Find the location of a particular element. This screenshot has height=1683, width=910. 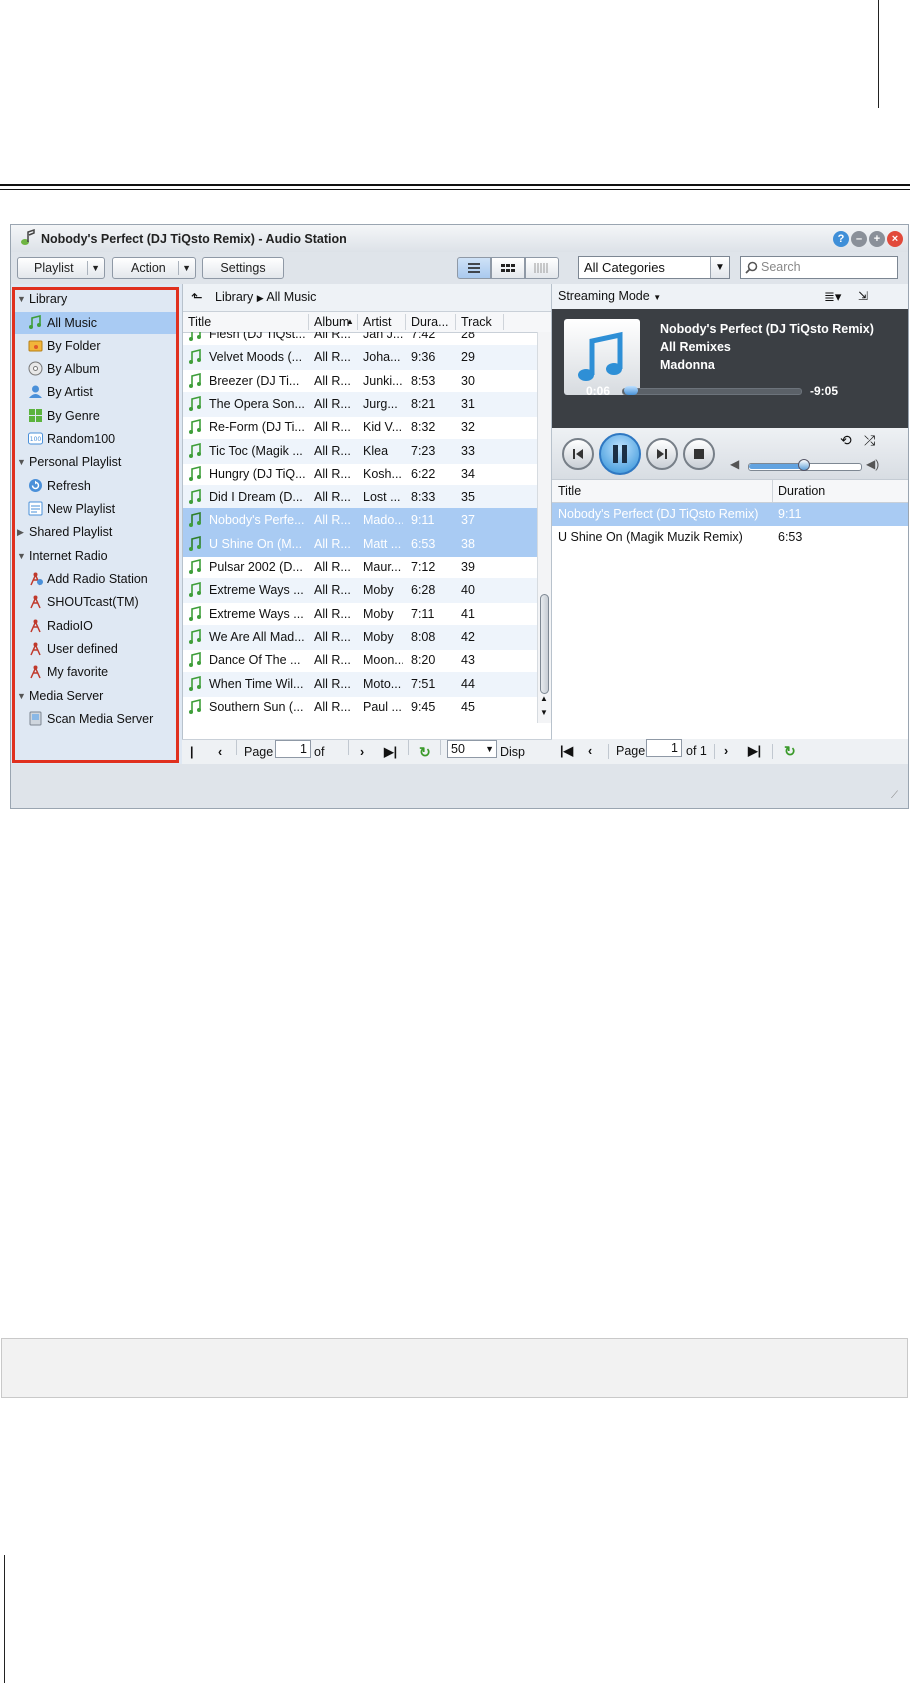

table-row: U Shine On (M... All R... Matt ... 6:53 38 is located at coordinates (360, 544).